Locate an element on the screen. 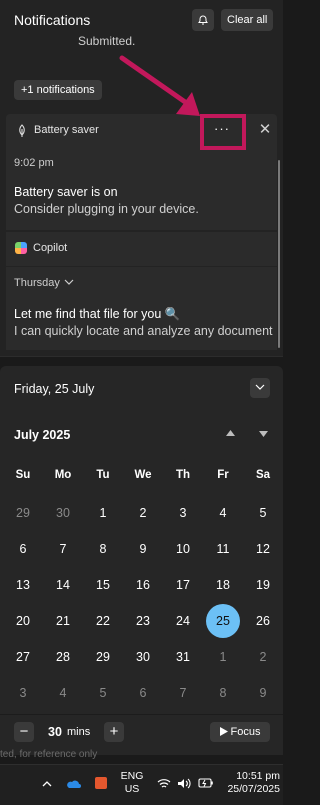  calendar-day: 31 is located at coordinates (183, 657).